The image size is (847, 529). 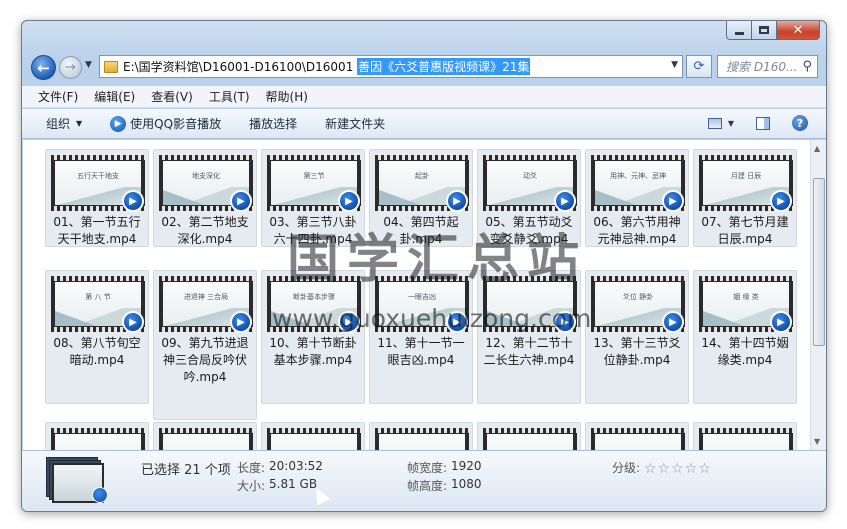 I want to click on file-item: 爻位 静卦 ▶ 13、第十三节爻位静卦.mp4, so click(x=637, y=337).